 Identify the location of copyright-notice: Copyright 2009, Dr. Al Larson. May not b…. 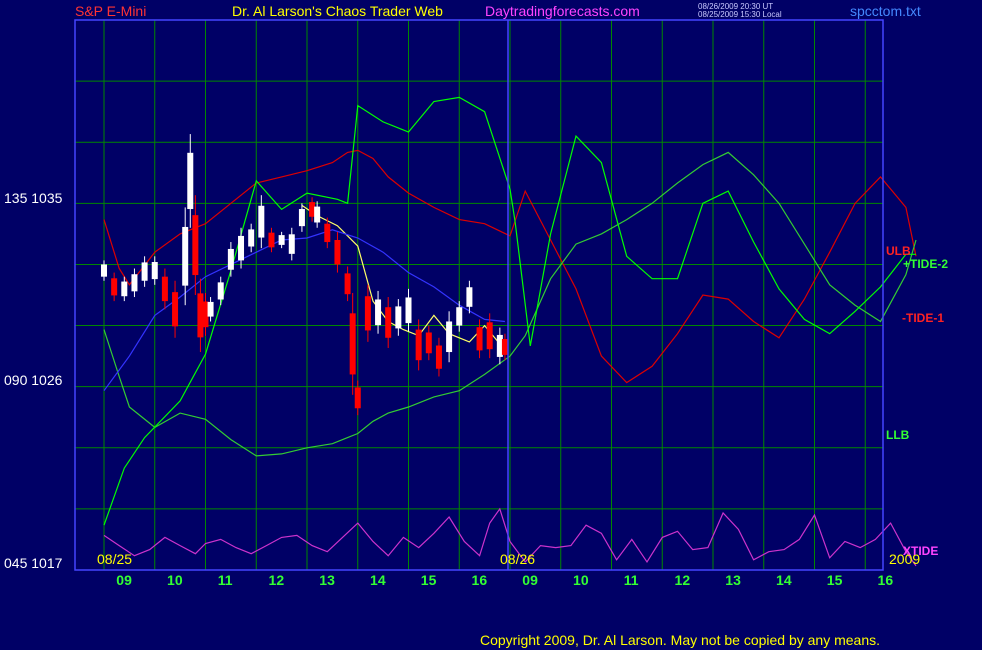
(680, 640).